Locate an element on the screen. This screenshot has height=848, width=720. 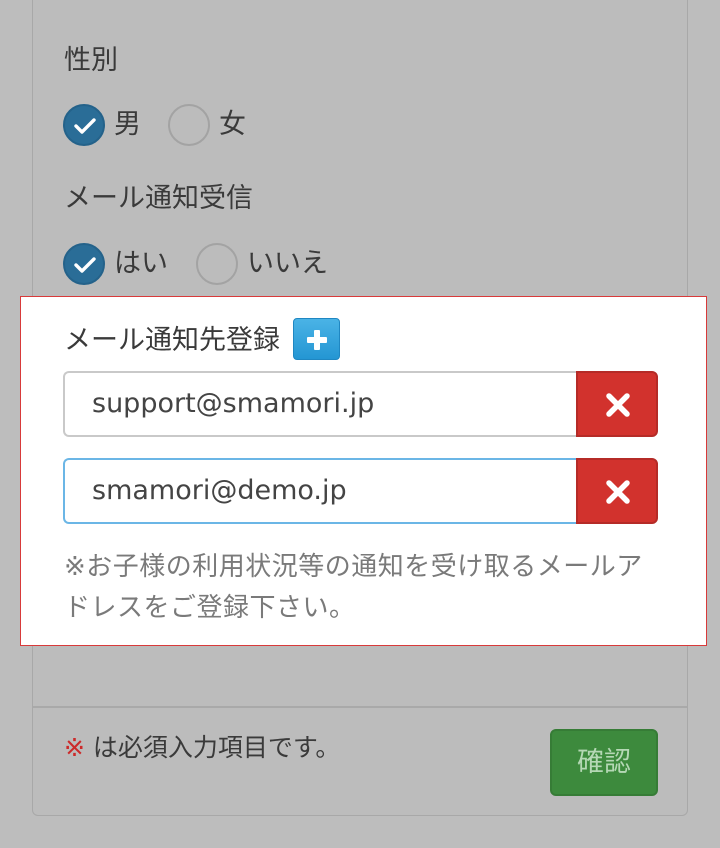
confirm-button: 確認 is located at coordinates (604, 762).